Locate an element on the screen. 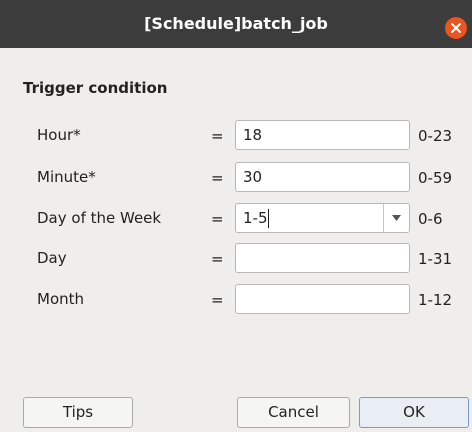  chevron-down-icon is located at coordinates (396, 218).